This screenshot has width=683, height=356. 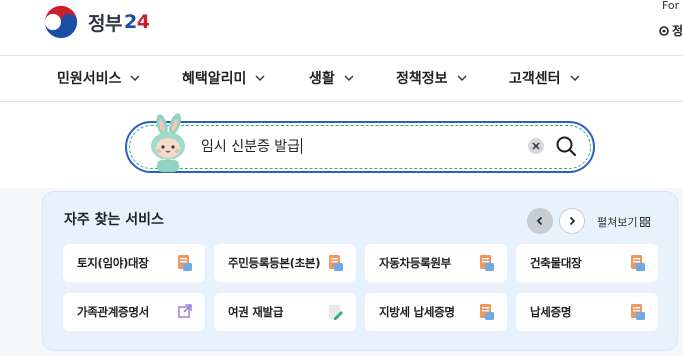 What do you see at coordinates (113, 263) in the screenshot?
I see `card-label: 토지(임야)대장` at bounding box center [113, 263].